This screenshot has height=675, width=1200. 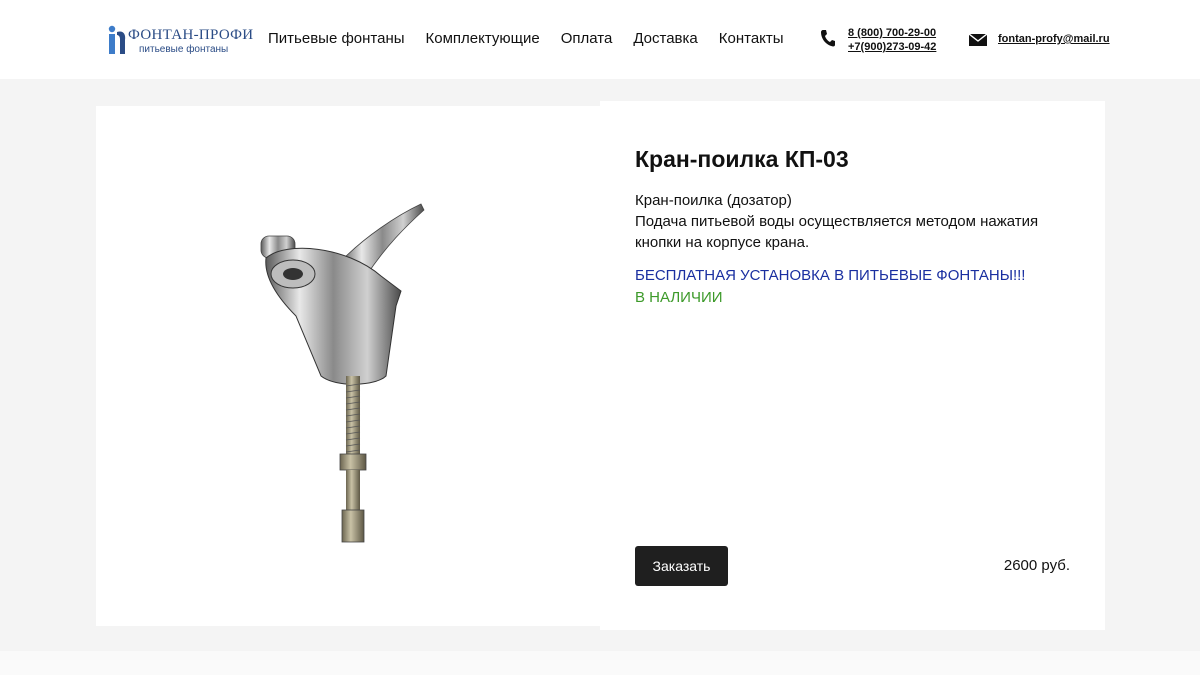 I want to click on site-logo: ФОНТАН-ПРОФИ питьевые фонтаны, so click(x=179, y=41).